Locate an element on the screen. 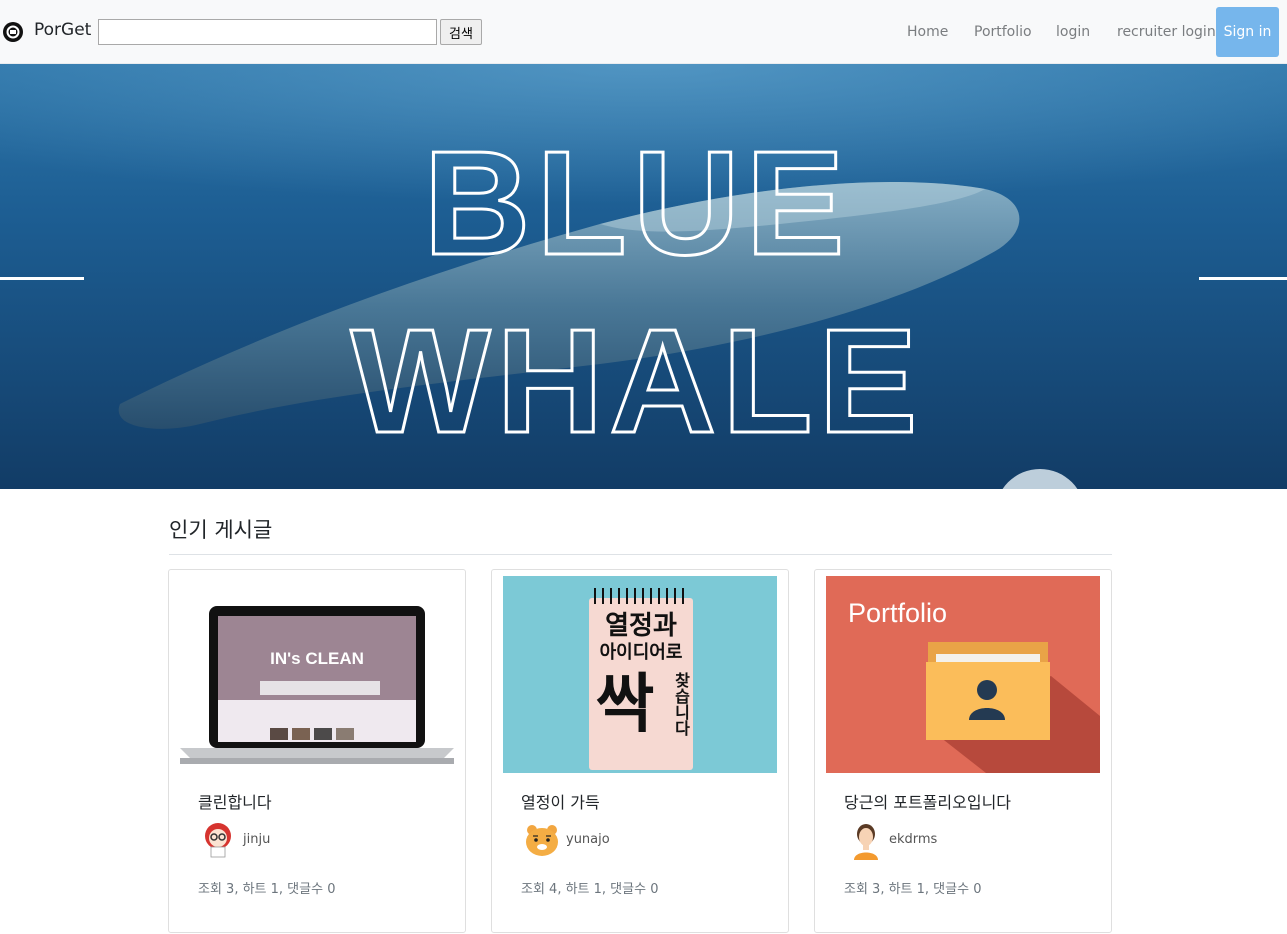 The height and width of the screenshot is (934, 1287). nav-link-portfolio: Portfolio is located at coordinates (1003, 32).